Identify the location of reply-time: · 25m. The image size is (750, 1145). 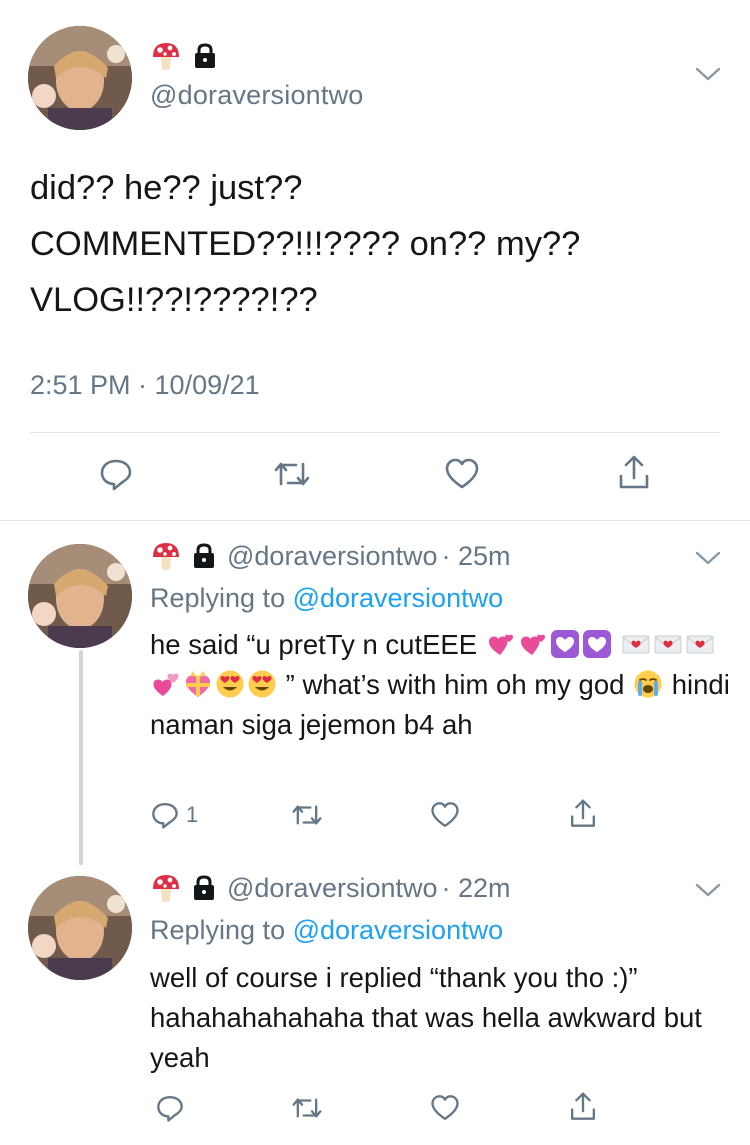
(476, 555).